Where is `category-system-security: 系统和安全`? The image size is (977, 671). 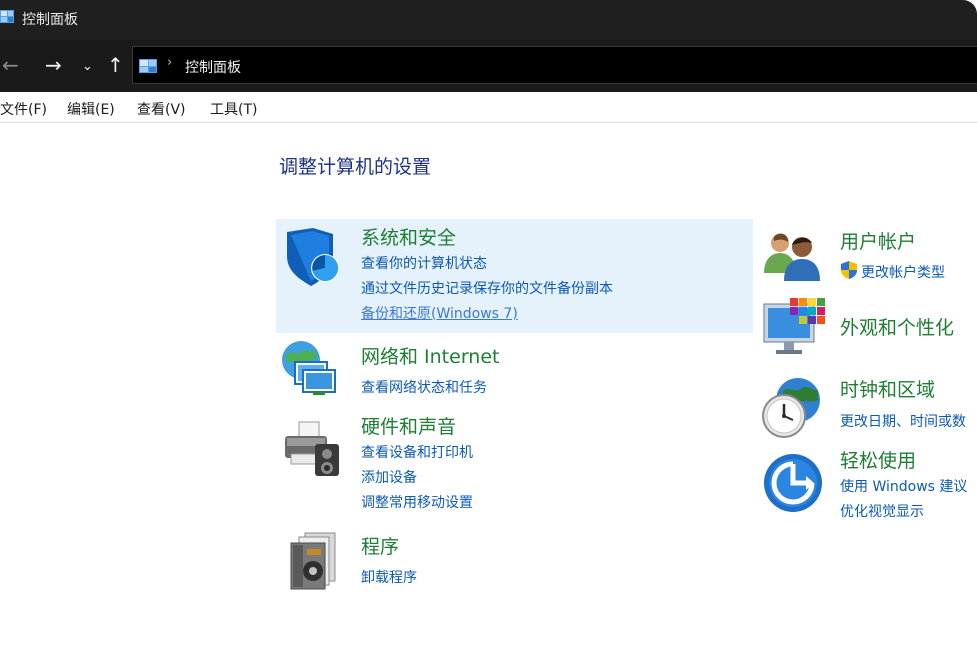
category-system-security: 系统和安全 is located at coordinates (408, 236).